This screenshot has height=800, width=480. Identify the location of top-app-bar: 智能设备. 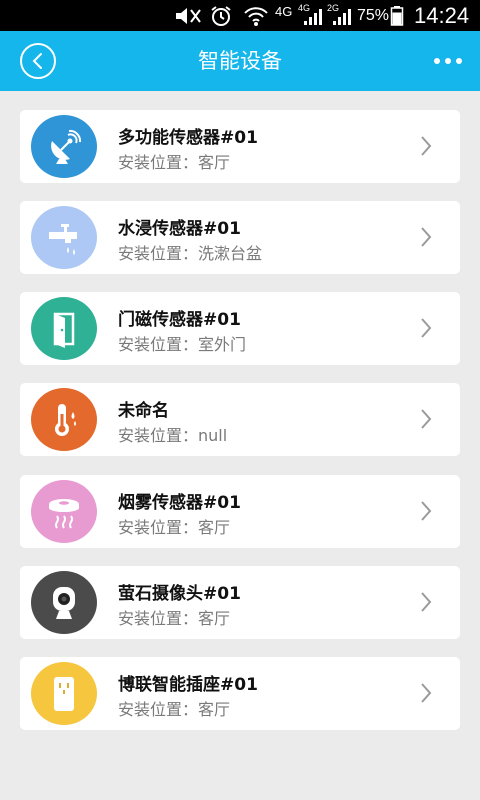
(240, 61).